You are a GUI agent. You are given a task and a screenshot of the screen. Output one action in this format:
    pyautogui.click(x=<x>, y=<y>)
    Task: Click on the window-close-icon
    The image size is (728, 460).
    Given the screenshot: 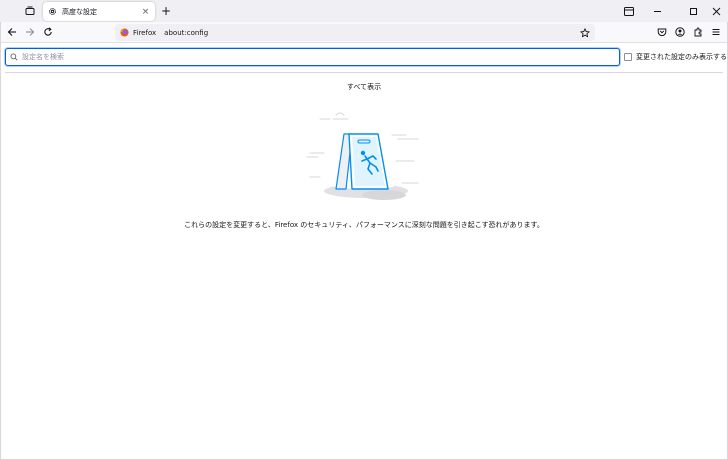 What is the action you would take?
    pyautogui.click(x=716, y=11)
    